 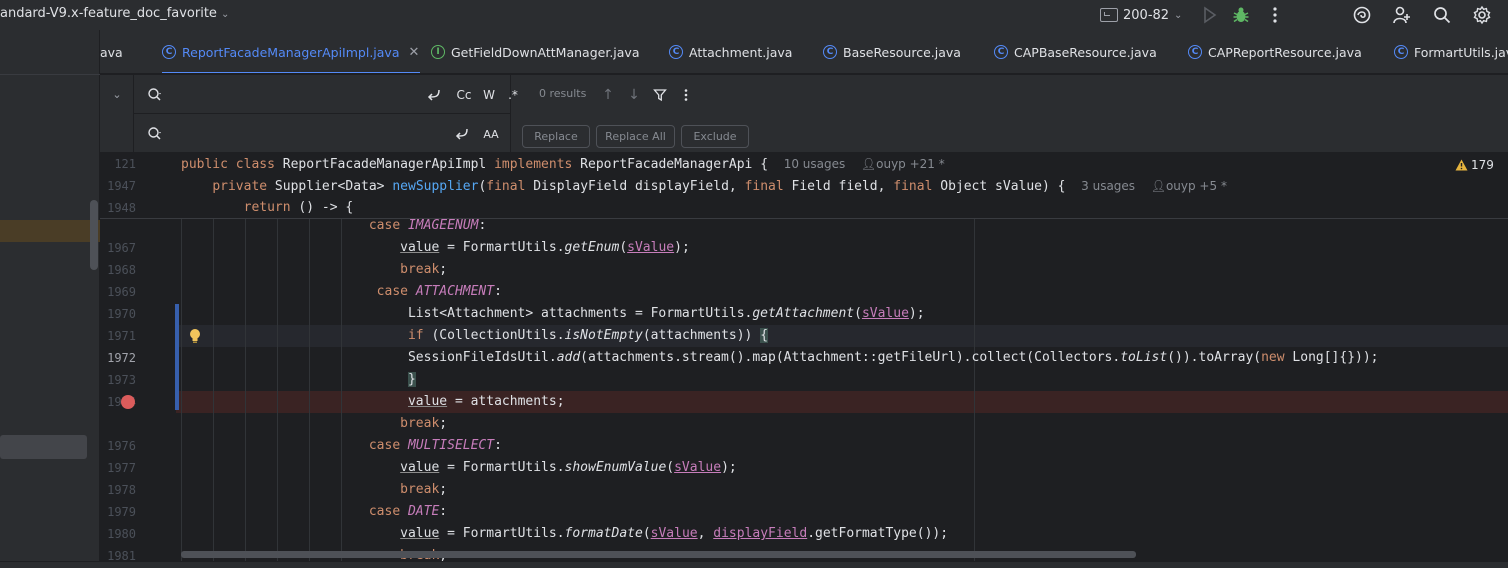 I want to click on line-number: 1948, so click(x=121, y=208).